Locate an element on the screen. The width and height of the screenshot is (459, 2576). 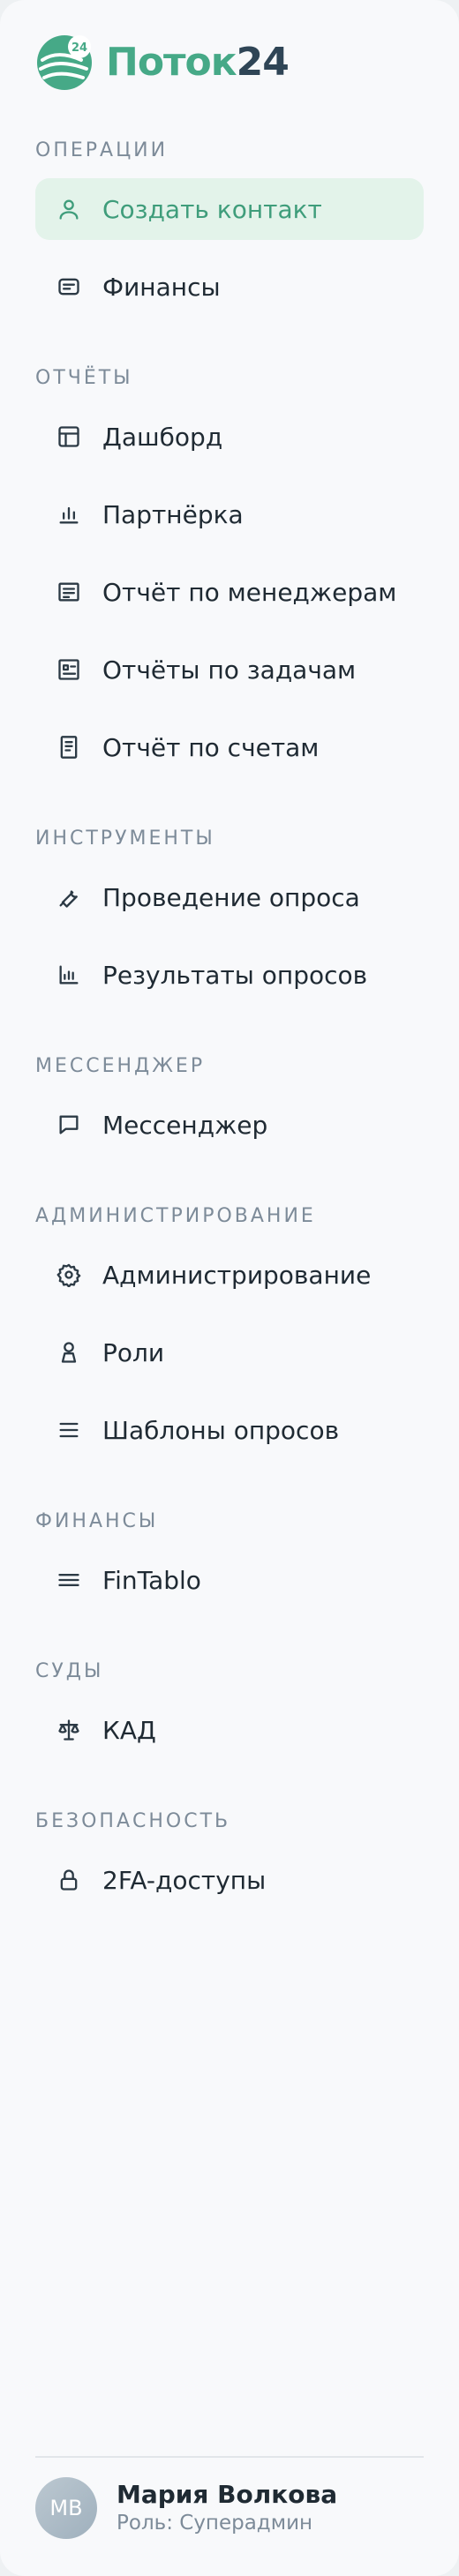
nav-item-label: Дашборд is located at coordinates (162, 437).